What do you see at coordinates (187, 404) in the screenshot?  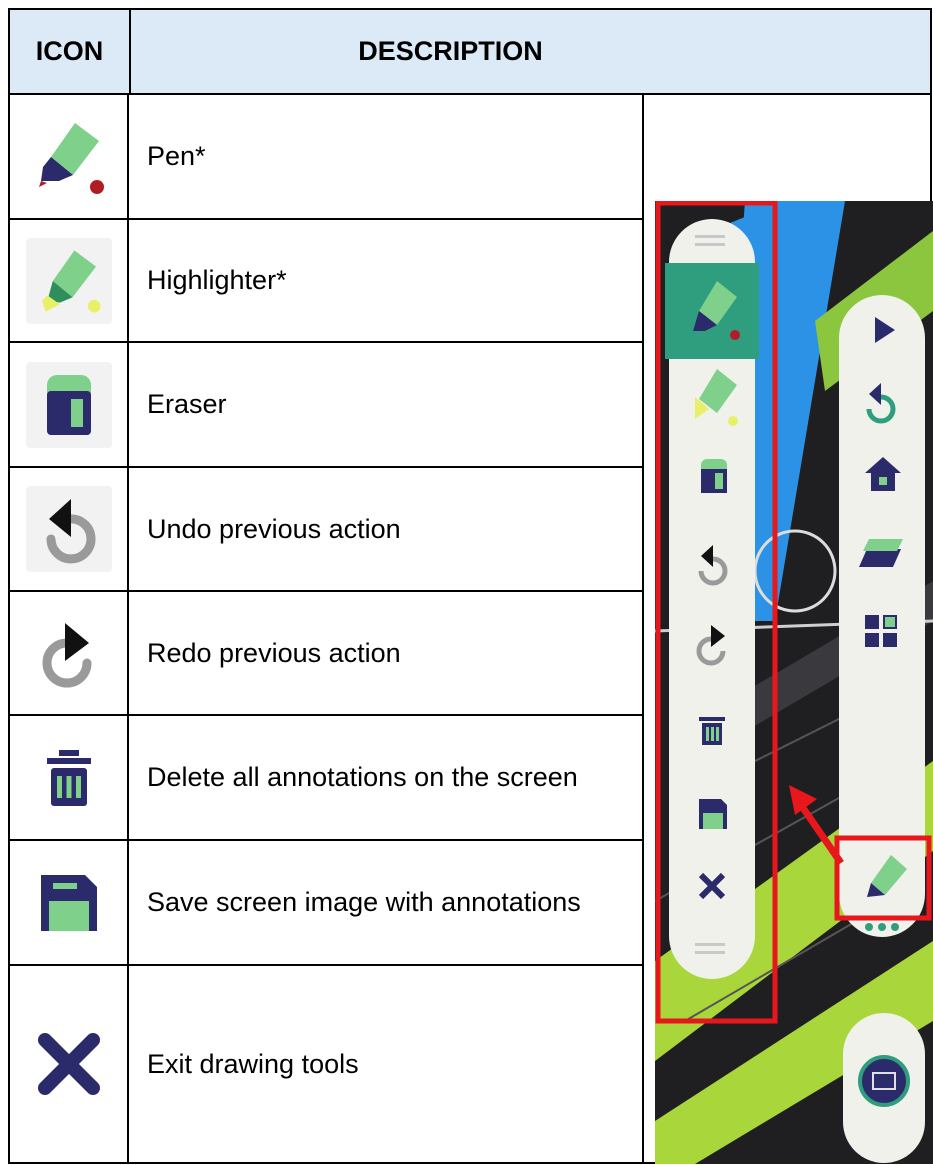 I see `row-label: Eraser` at bounding box center [187, 404].